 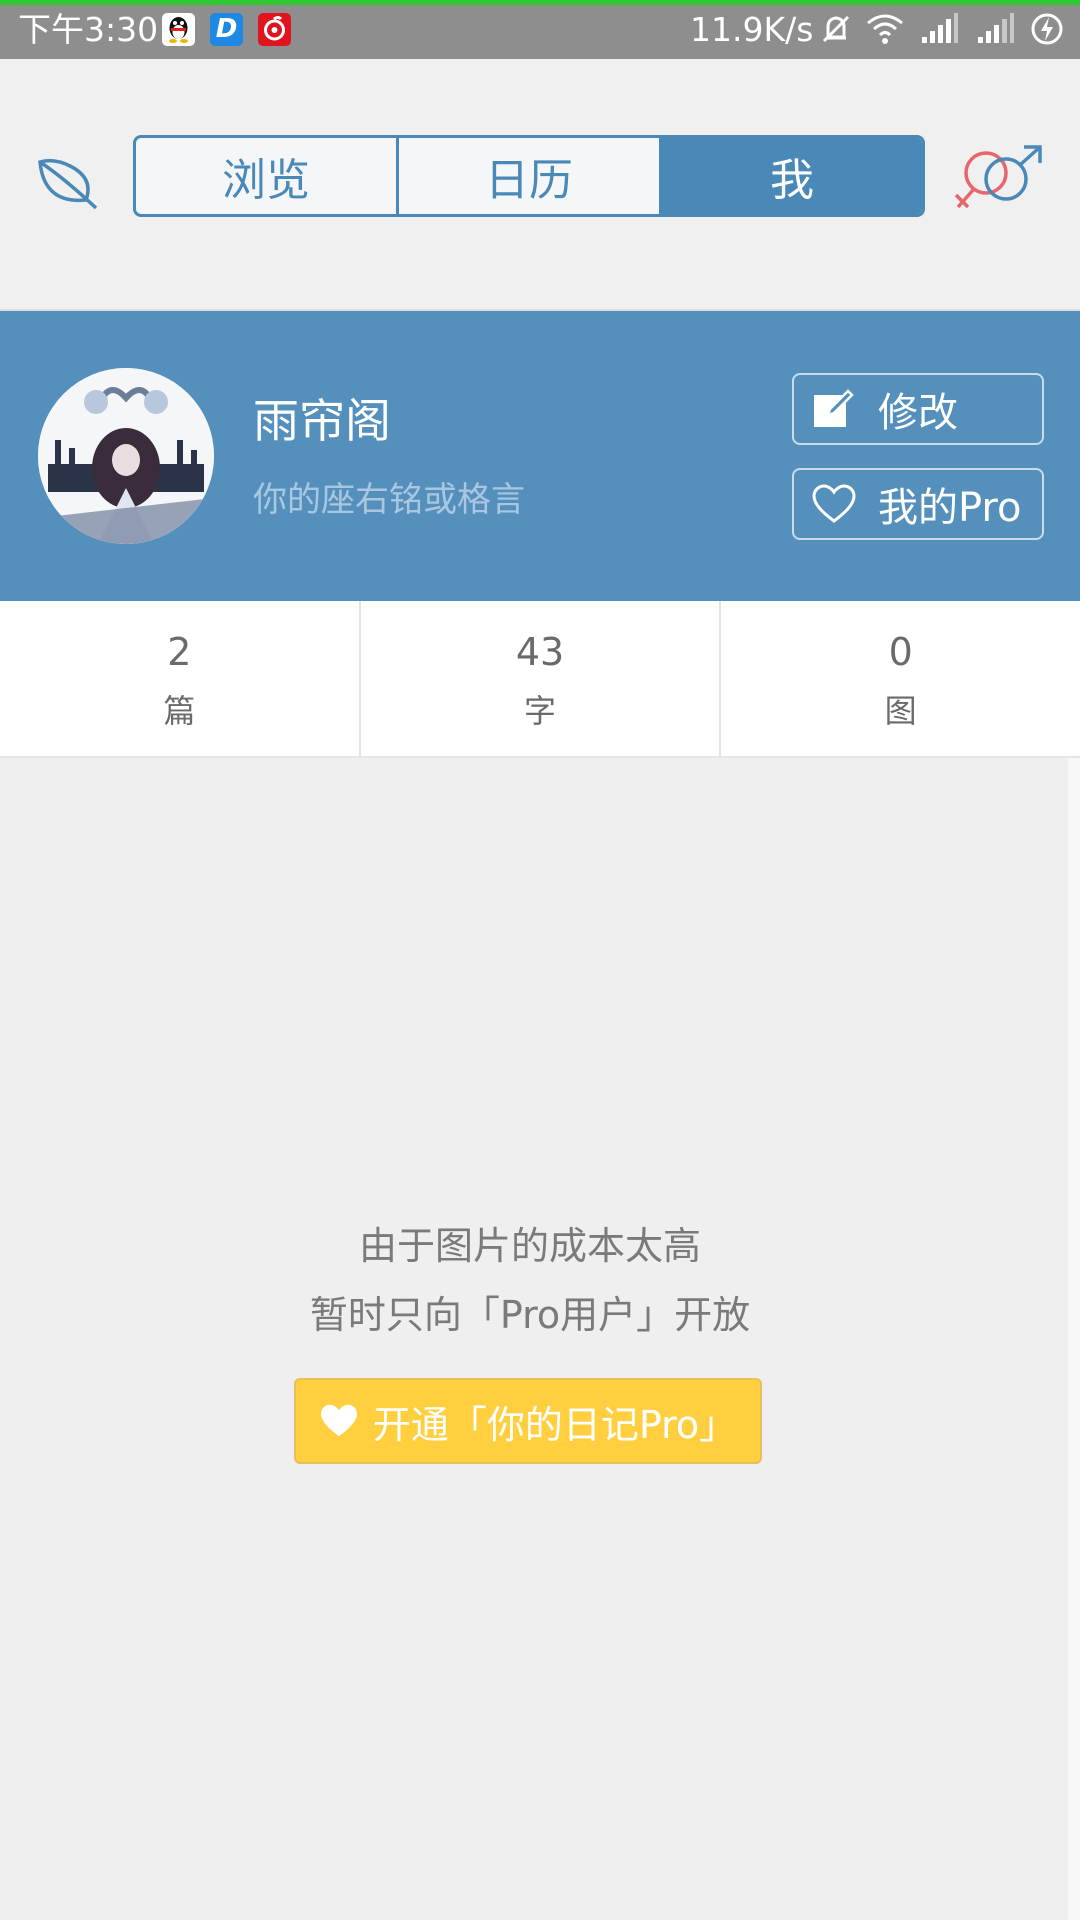 I want to click on tab-calendar: 日历, so click(x=527, y=176).